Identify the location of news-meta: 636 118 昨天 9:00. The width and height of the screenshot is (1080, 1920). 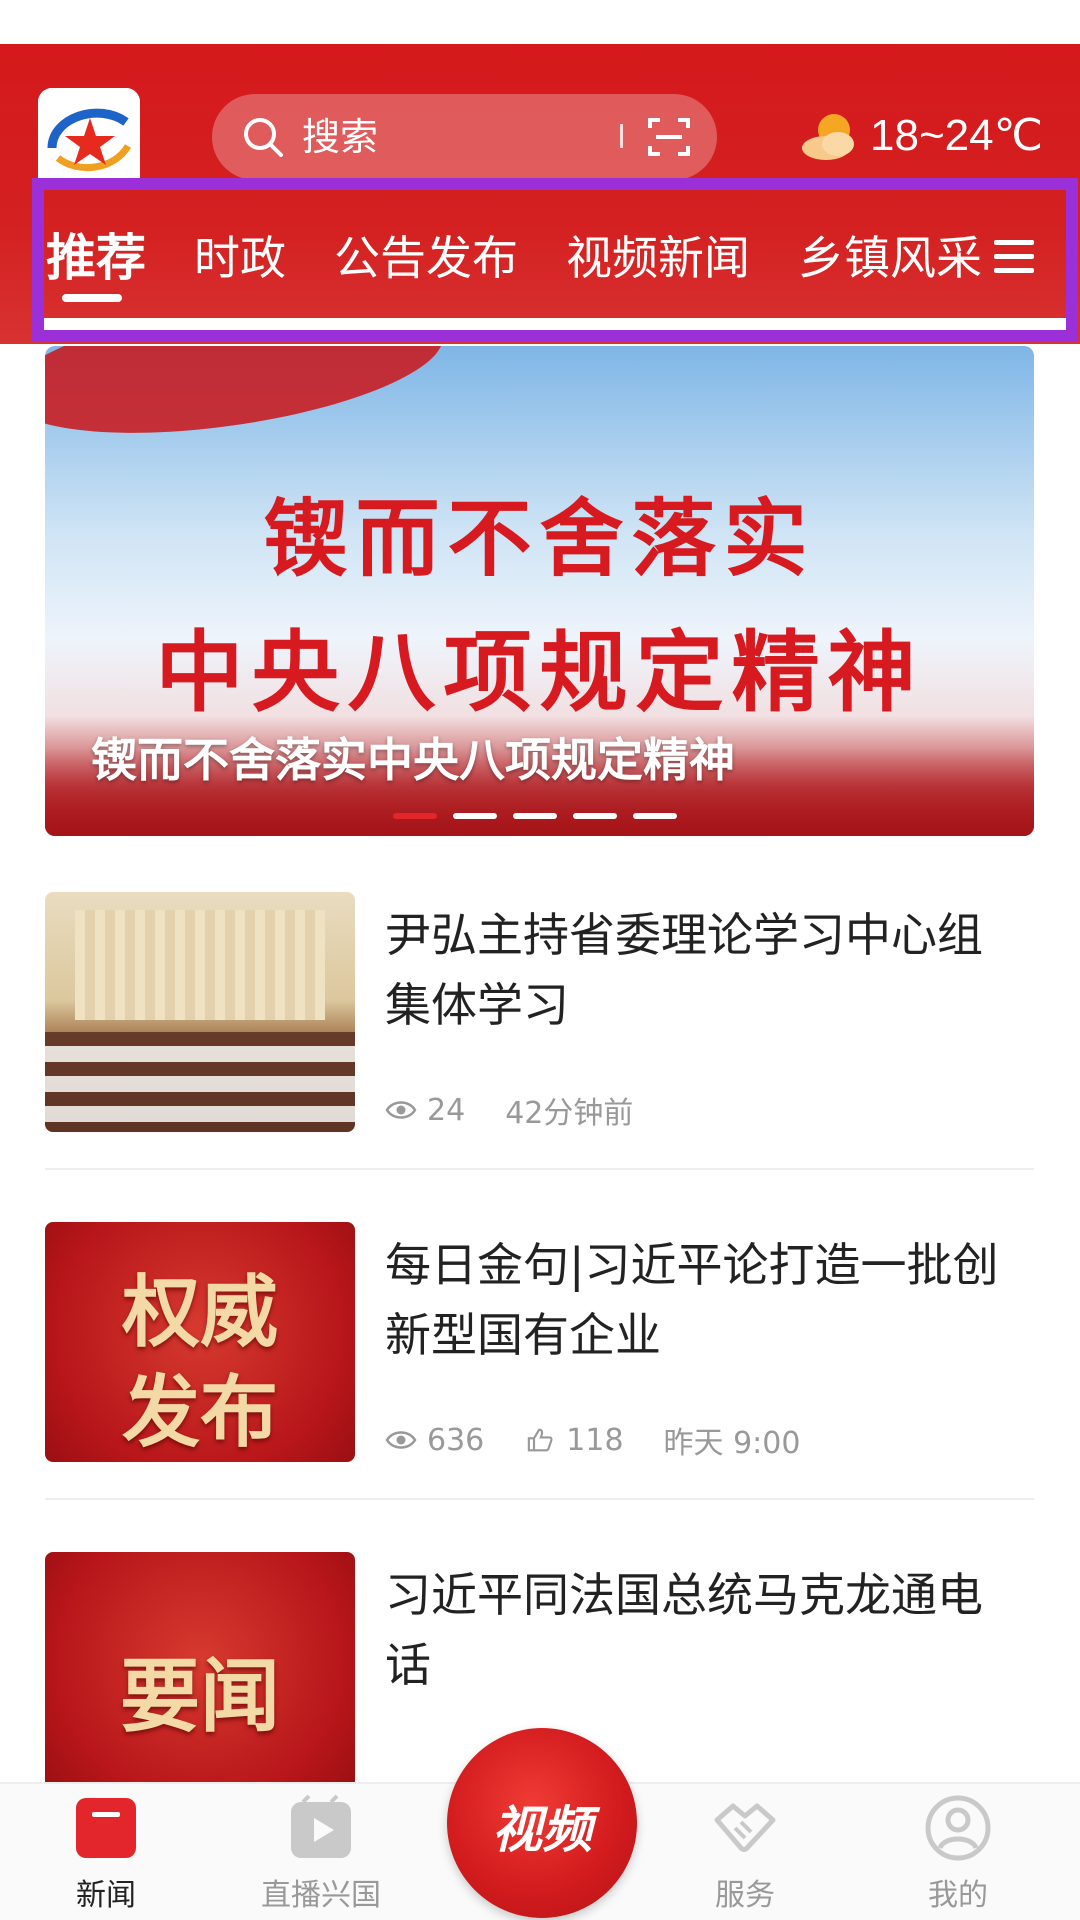
(592, 1440).